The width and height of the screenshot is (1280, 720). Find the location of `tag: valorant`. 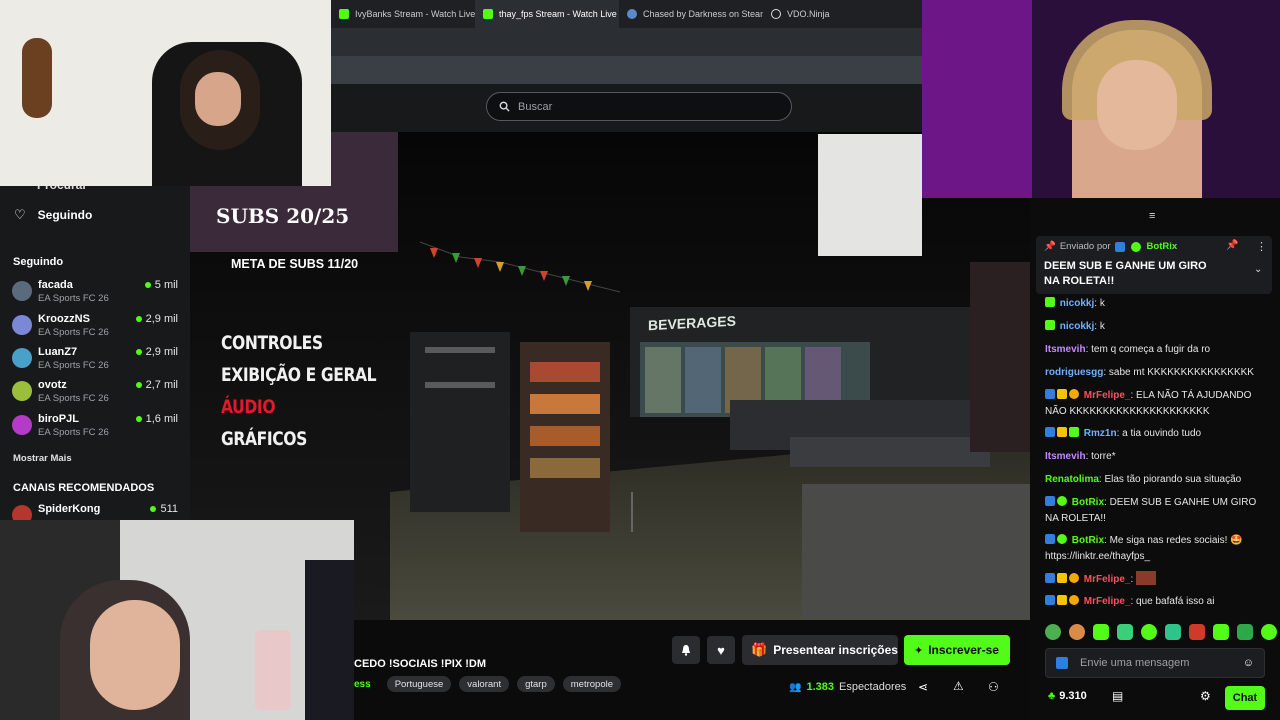

tag: valorant is located at coordinates (484, 684).